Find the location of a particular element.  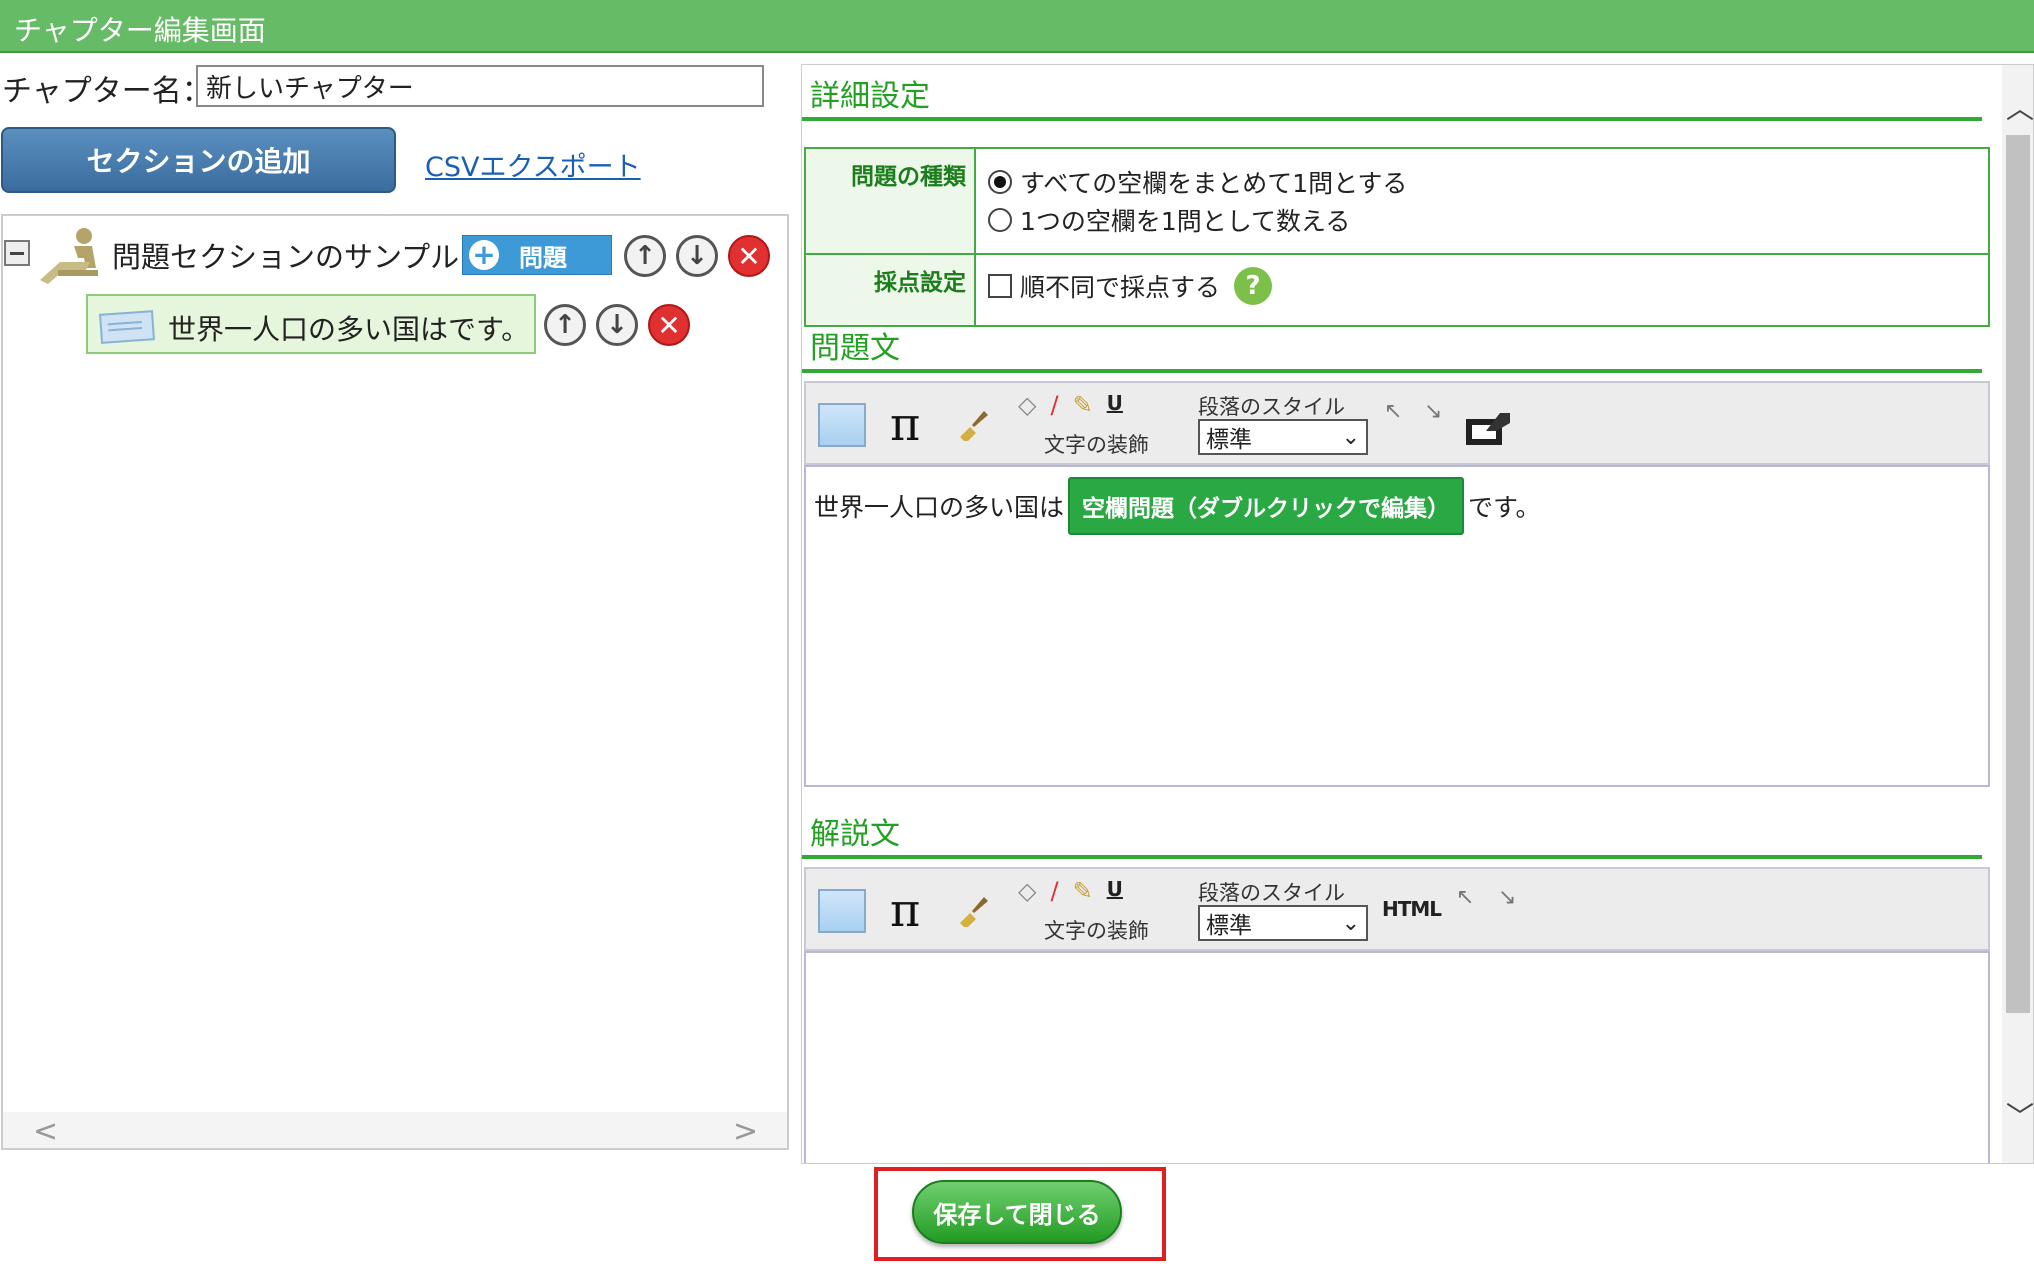

question-move-down-button: ↓ is located at coordinates (617, 325).